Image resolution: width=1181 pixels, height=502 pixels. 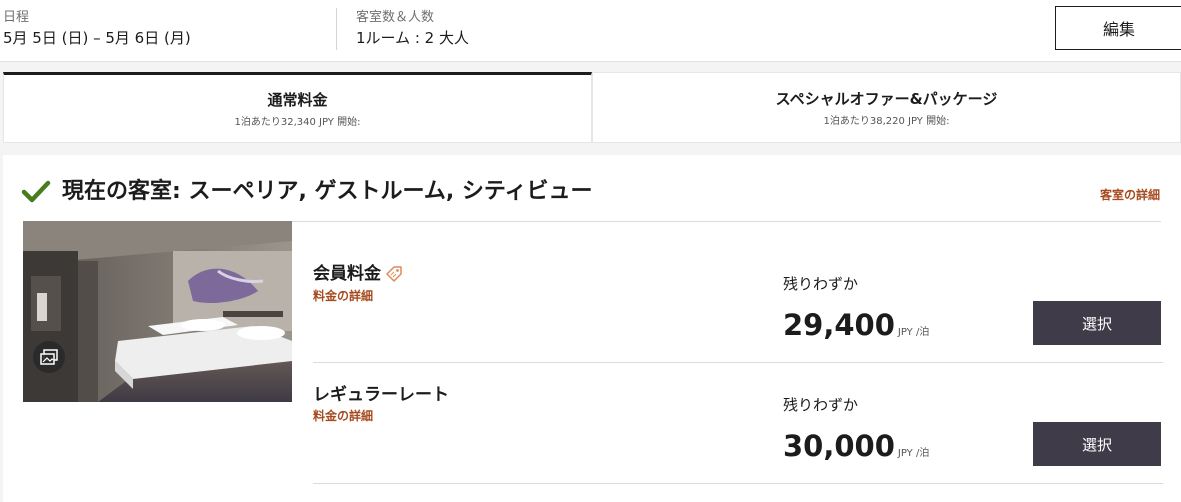 What do you see at coordinates (381, 395) in the screenshot?
I see `rate-name: レギュラーレート` at bounding box center [381, 395].